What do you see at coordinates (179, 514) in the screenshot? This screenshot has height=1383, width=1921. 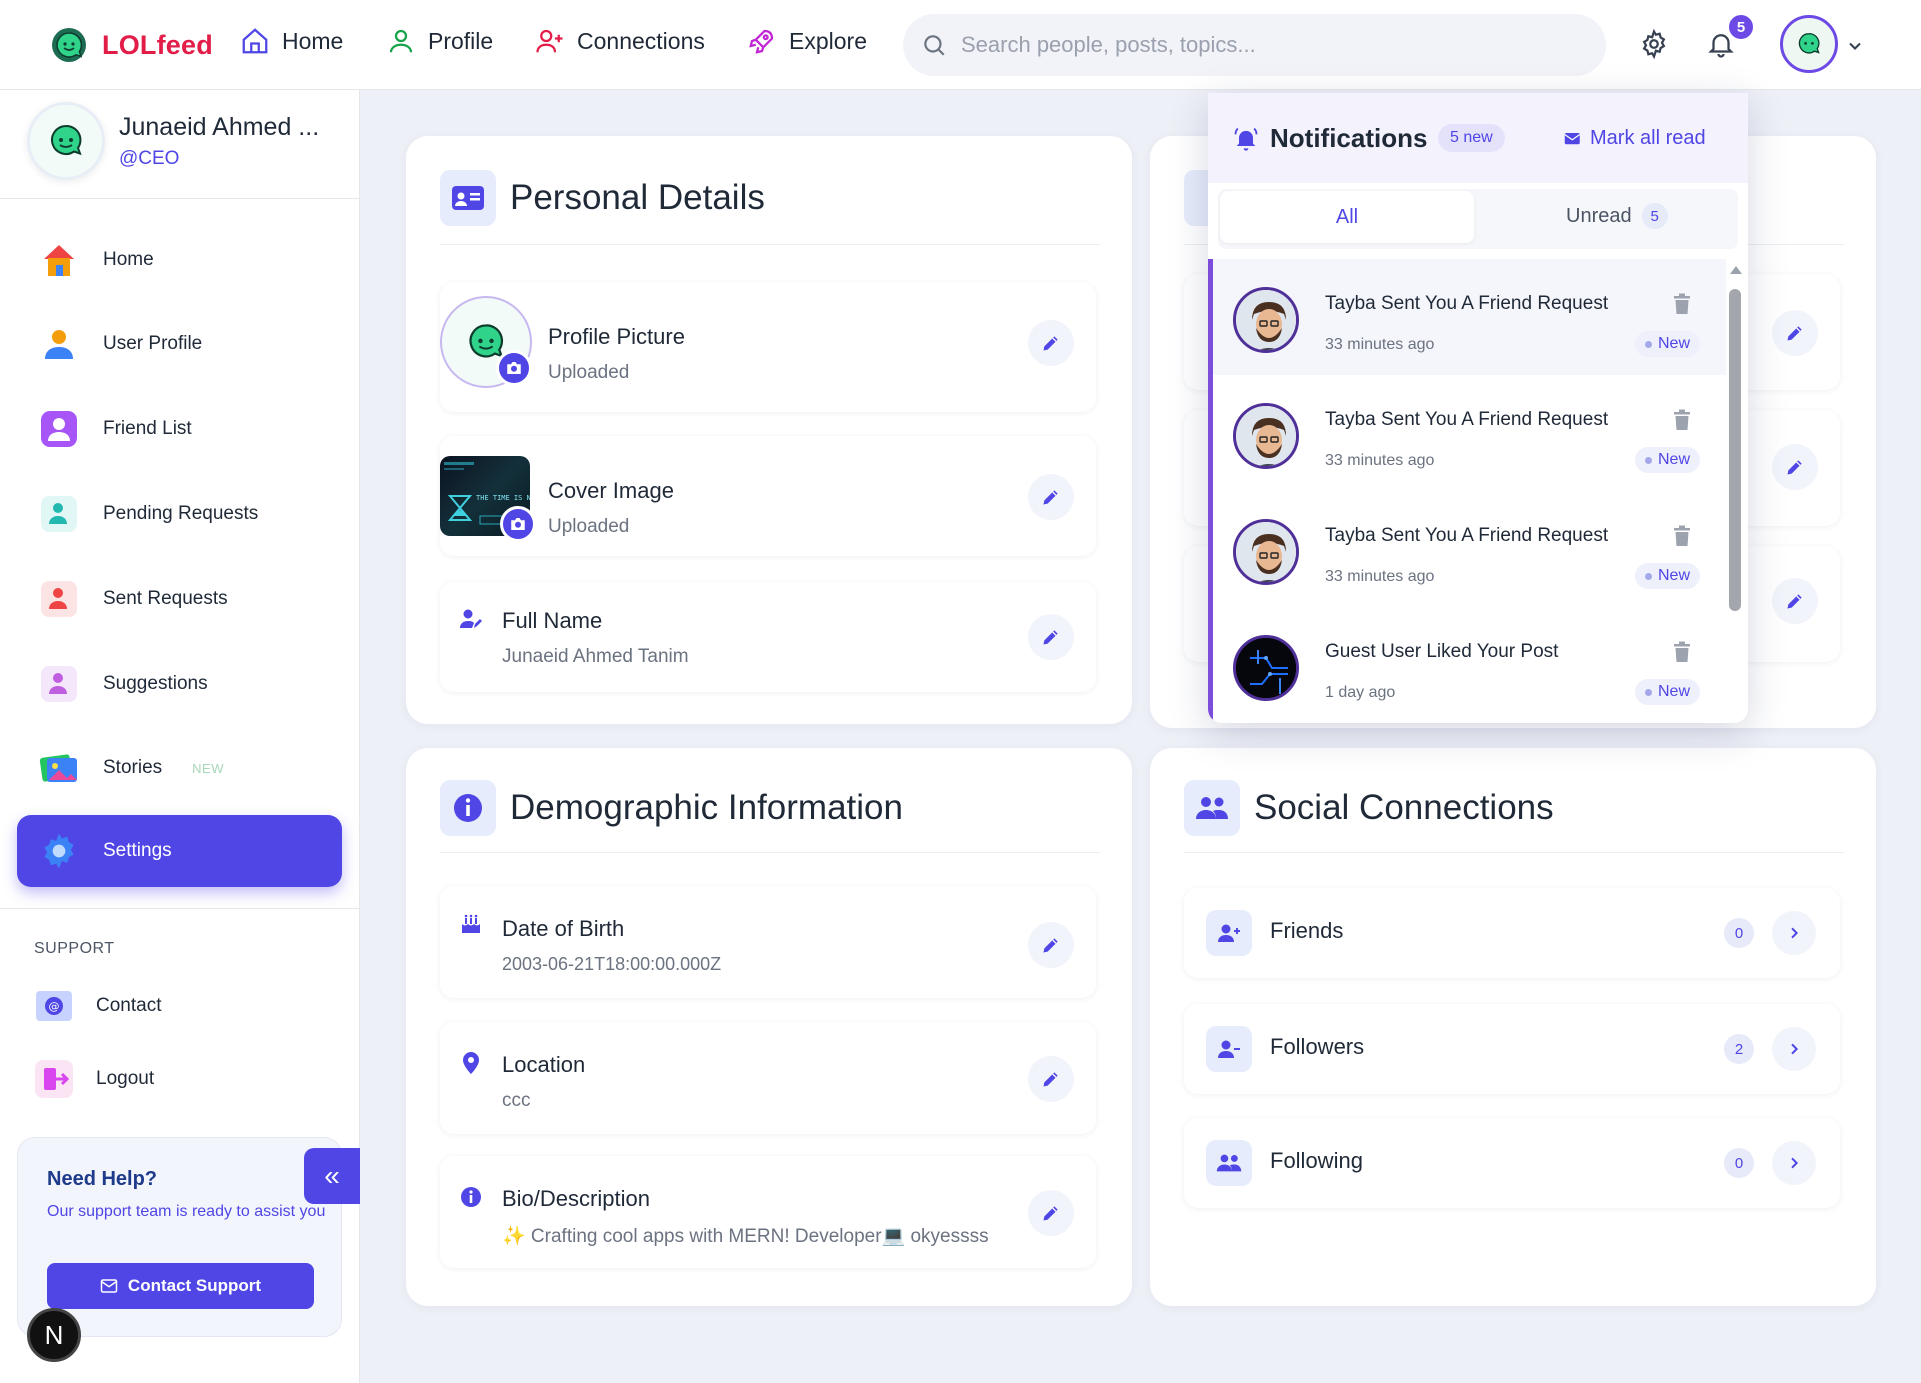 I see `sidebar-item-pending-requests: Pending Requests` at bounding box center [179, 514].